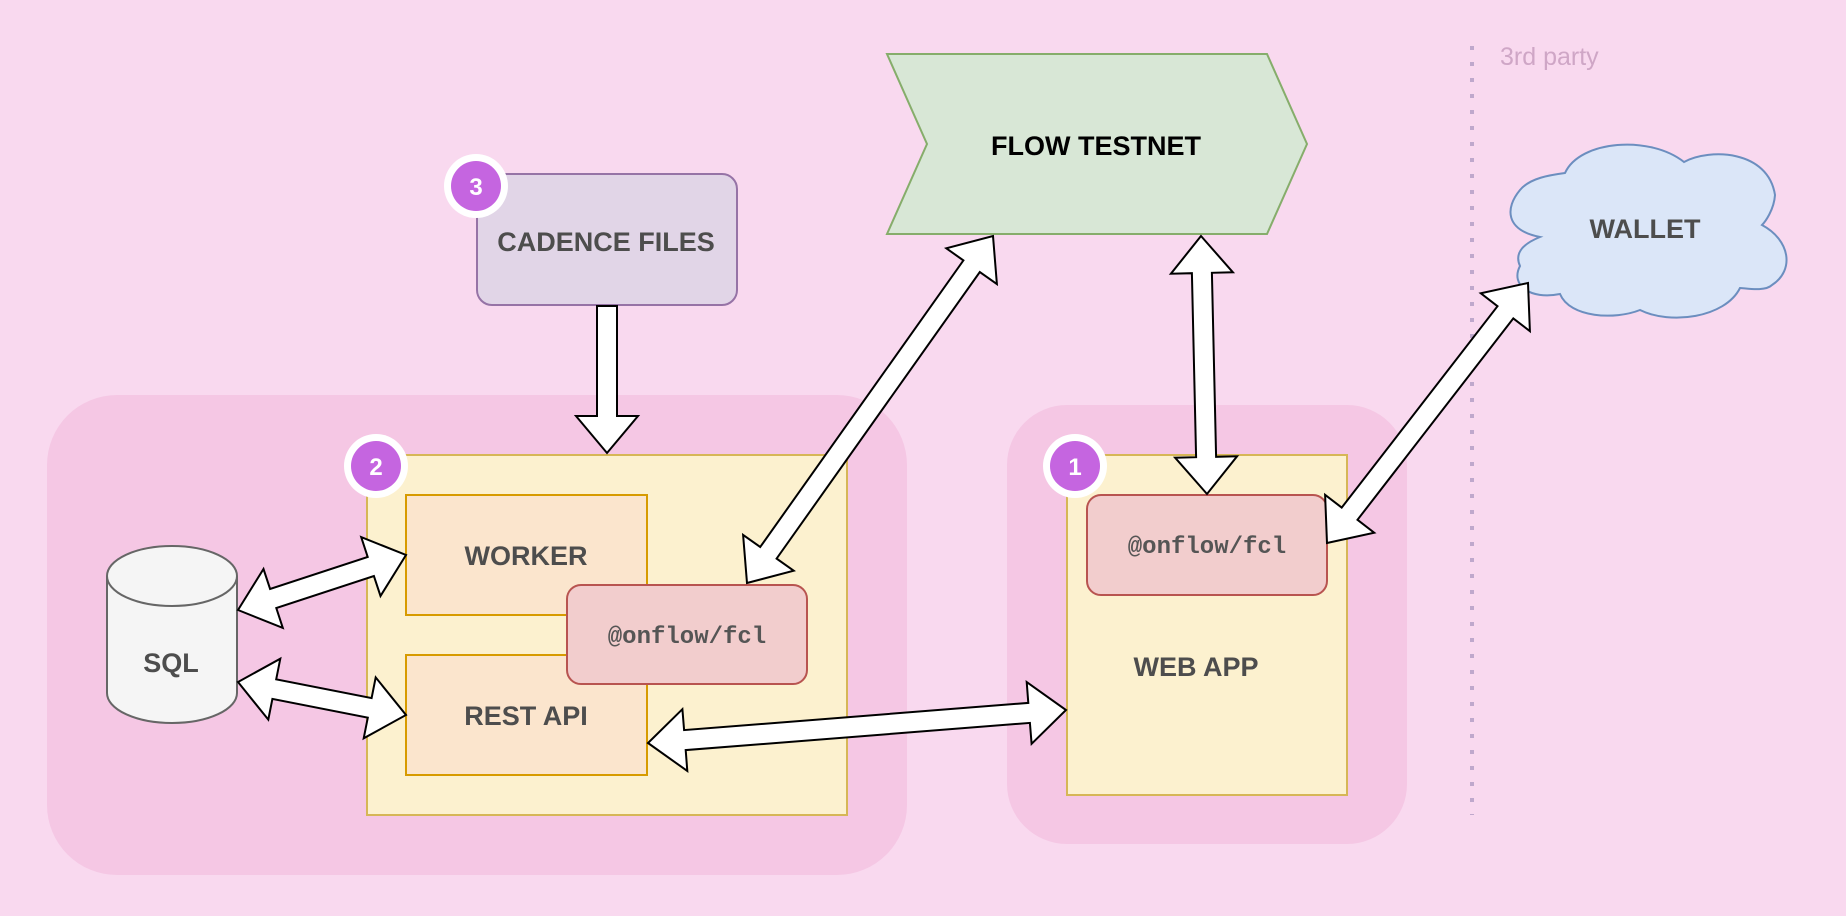 This screenshot has width=1846, height=916. I want to click on backend-fcl-label: @onflow/fcl, so click(687, 637).